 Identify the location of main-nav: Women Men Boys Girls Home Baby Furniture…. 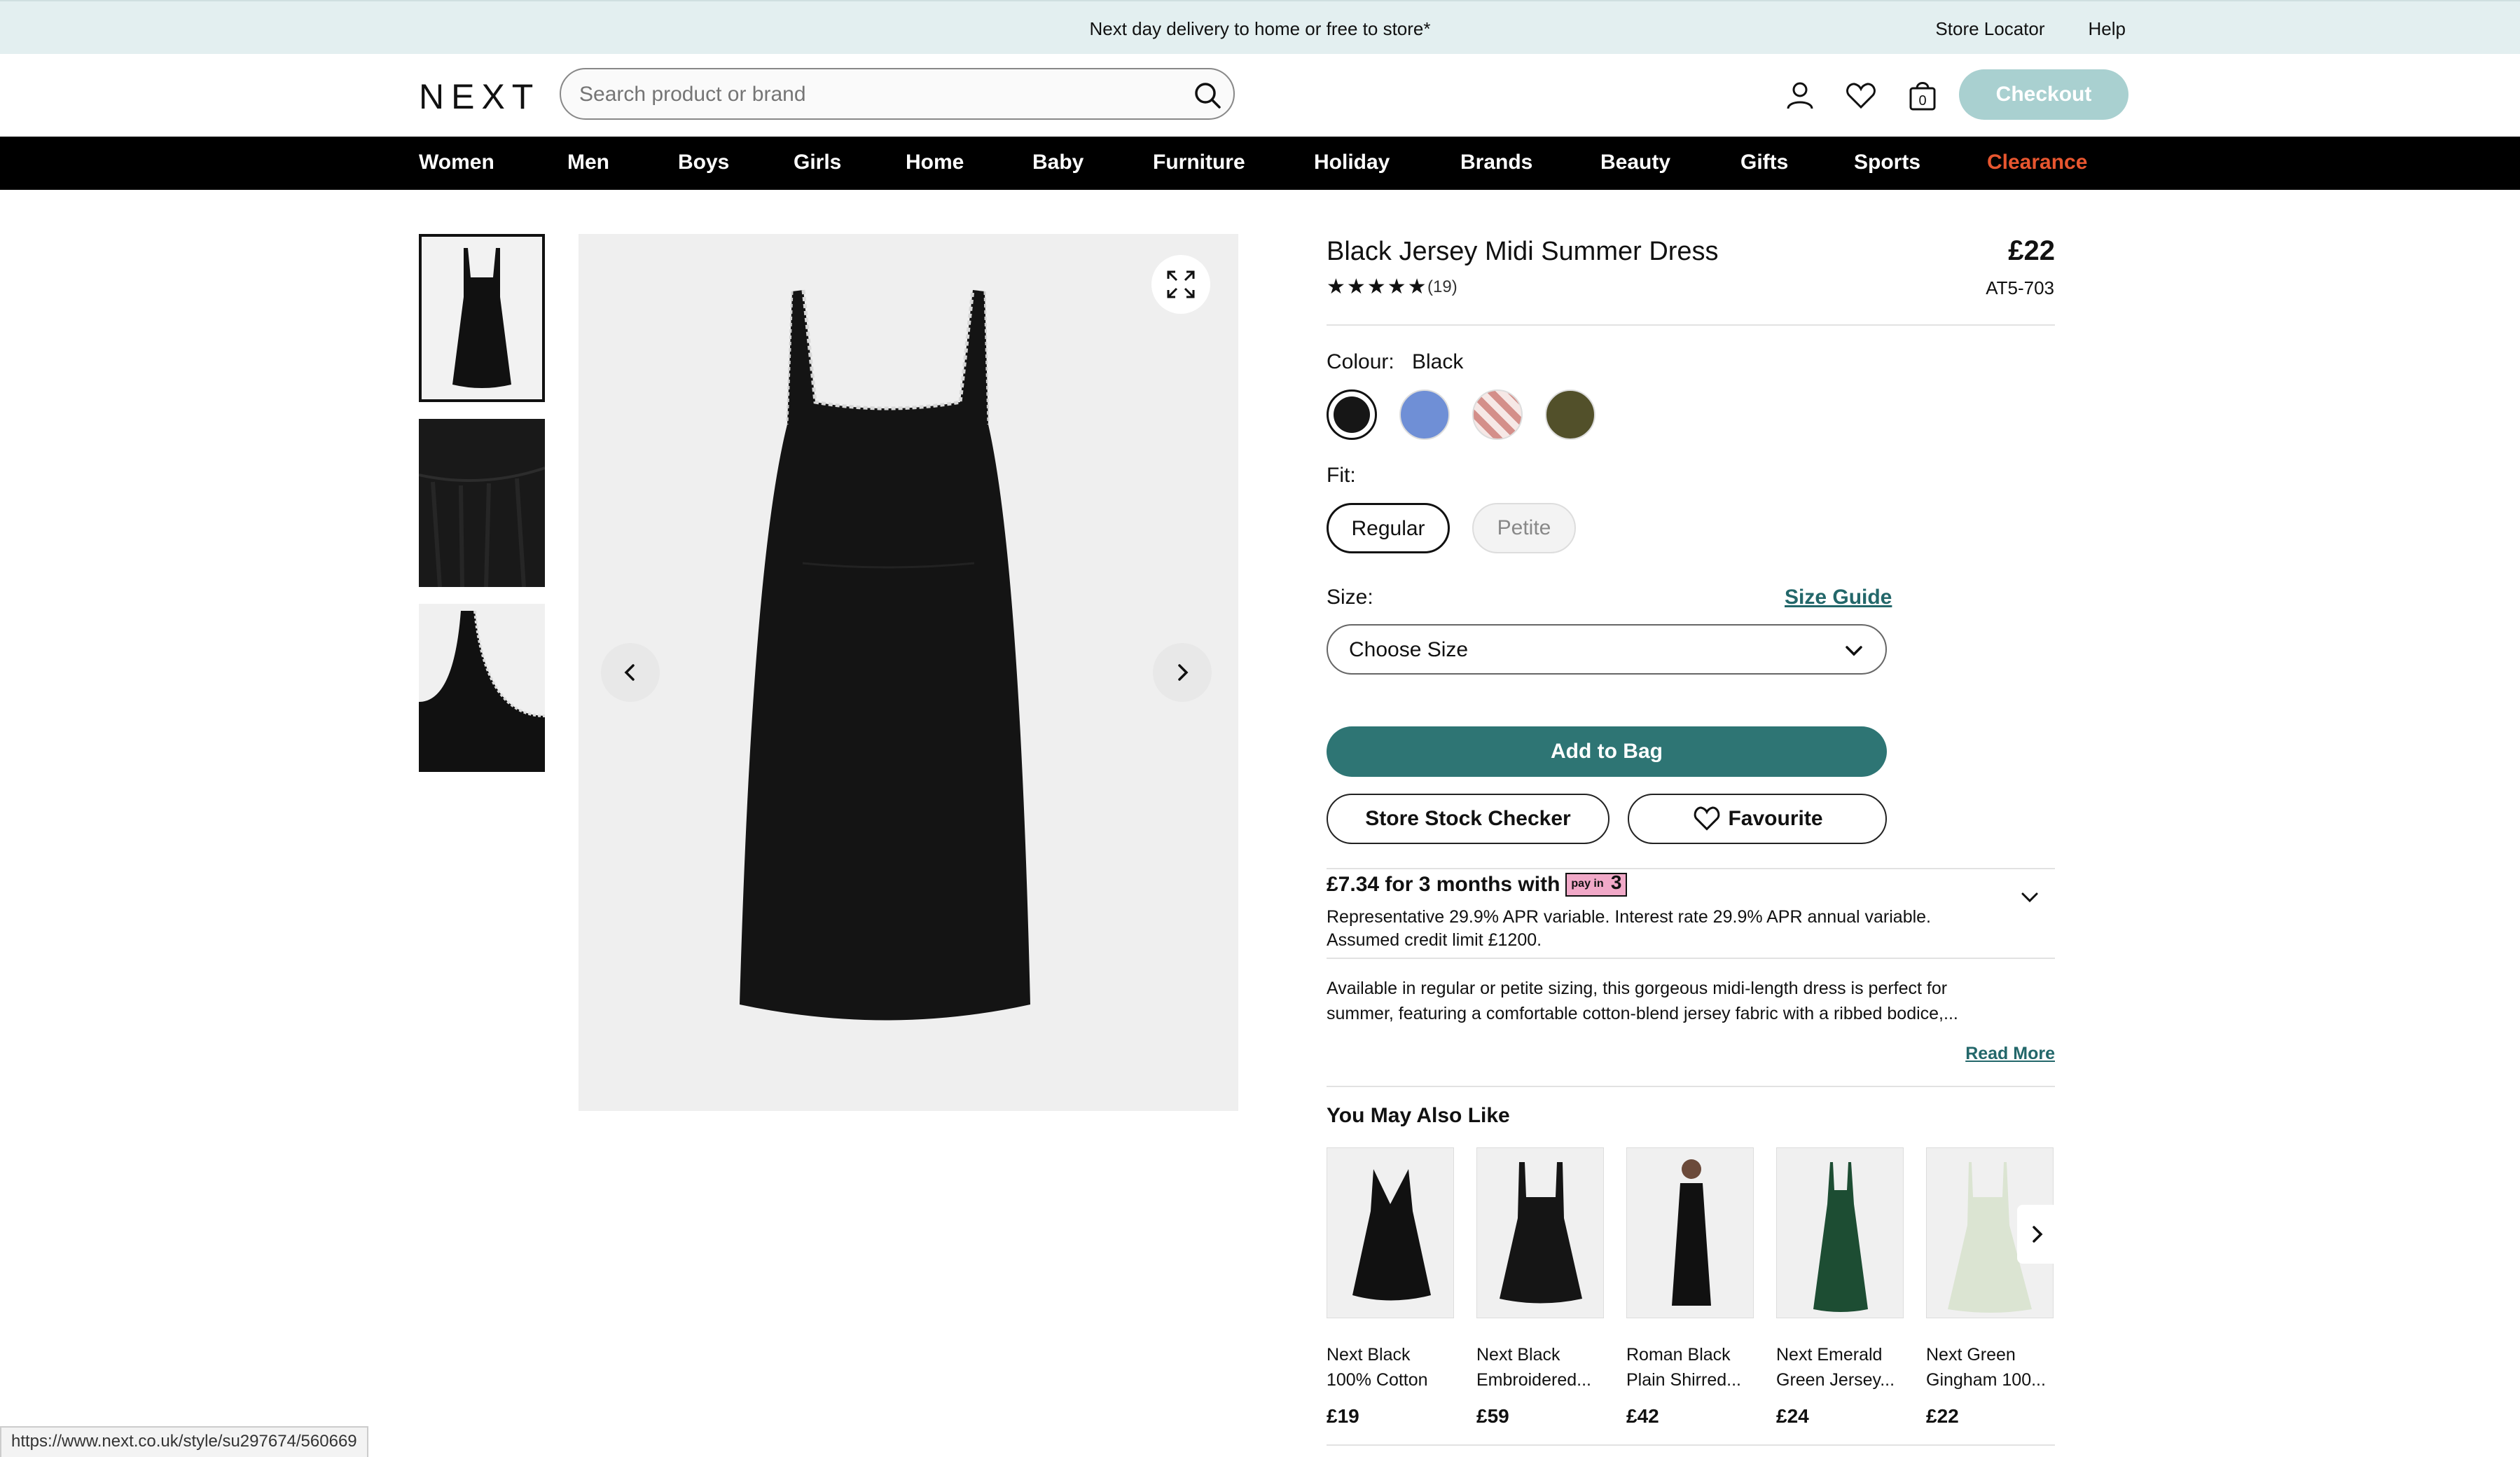
(1260, 163).